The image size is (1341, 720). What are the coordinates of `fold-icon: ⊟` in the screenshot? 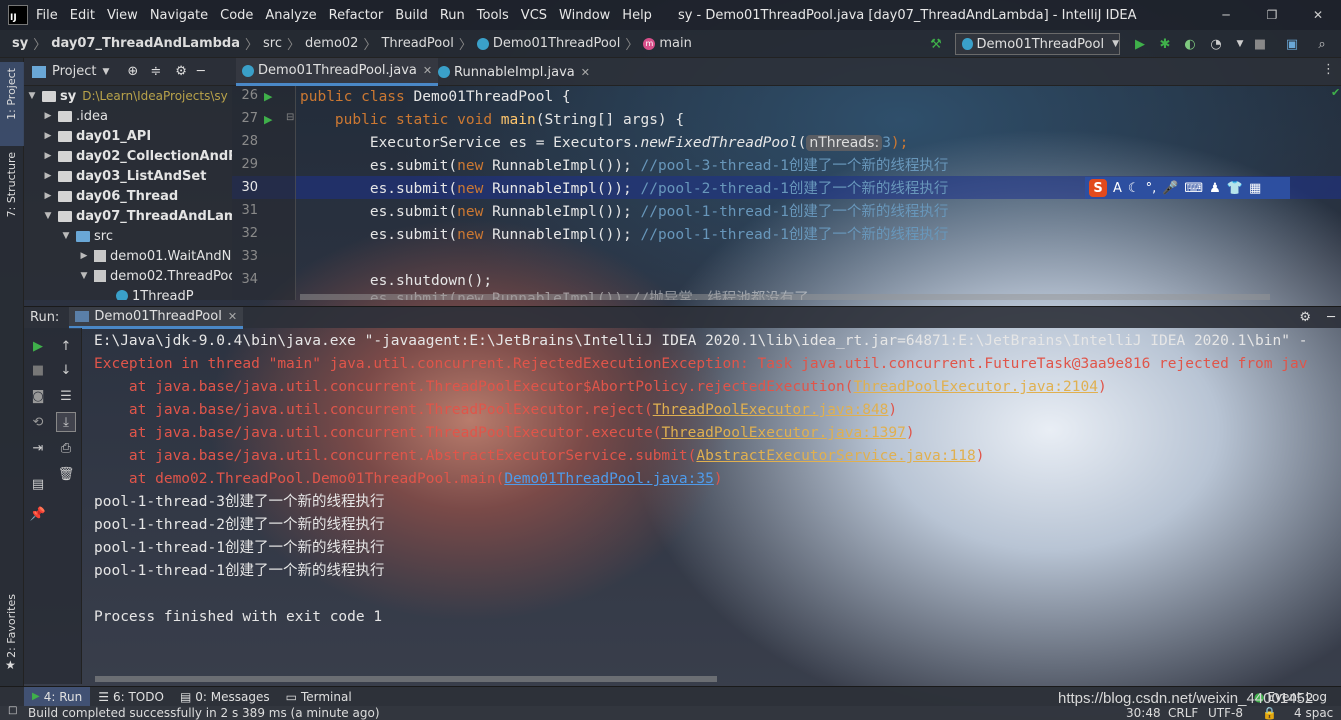 It's located at (290, 117).